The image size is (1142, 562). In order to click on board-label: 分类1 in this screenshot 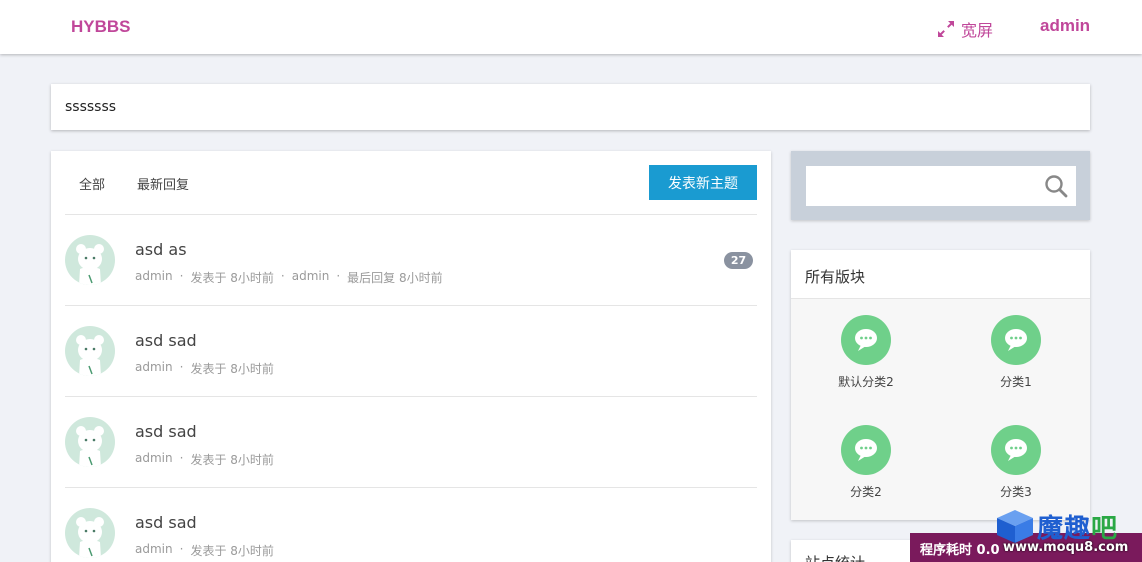, I will do `click(1016, 382)`.